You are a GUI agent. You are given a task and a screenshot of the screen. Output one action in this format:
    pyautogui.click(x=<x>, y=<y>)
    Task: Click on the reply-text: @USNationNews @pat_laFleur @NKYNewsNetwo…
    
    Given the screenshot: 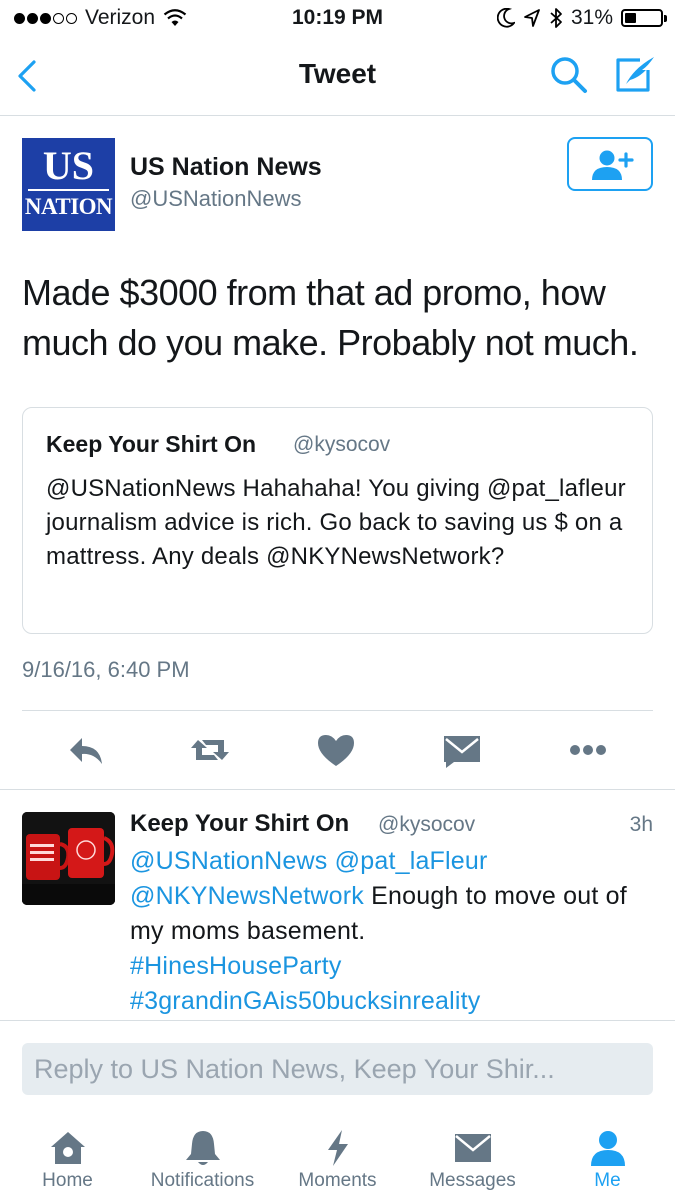 What is the action you would take?
    pyautogui.click(x=395, y=931)
    